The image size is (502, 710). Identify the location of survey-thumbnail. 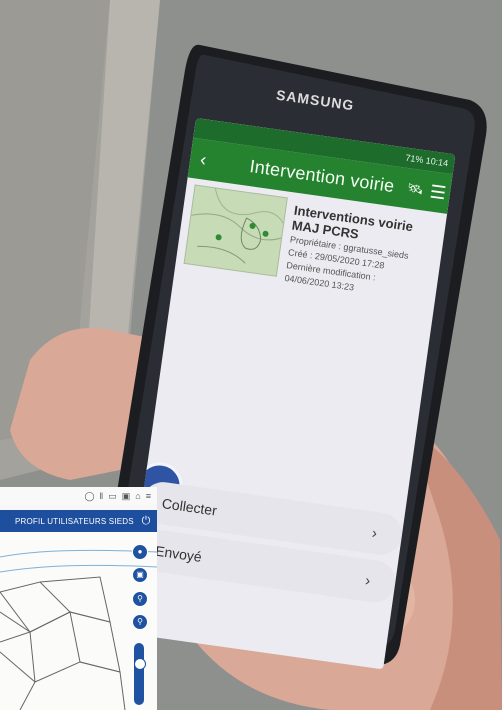
(235, 230).